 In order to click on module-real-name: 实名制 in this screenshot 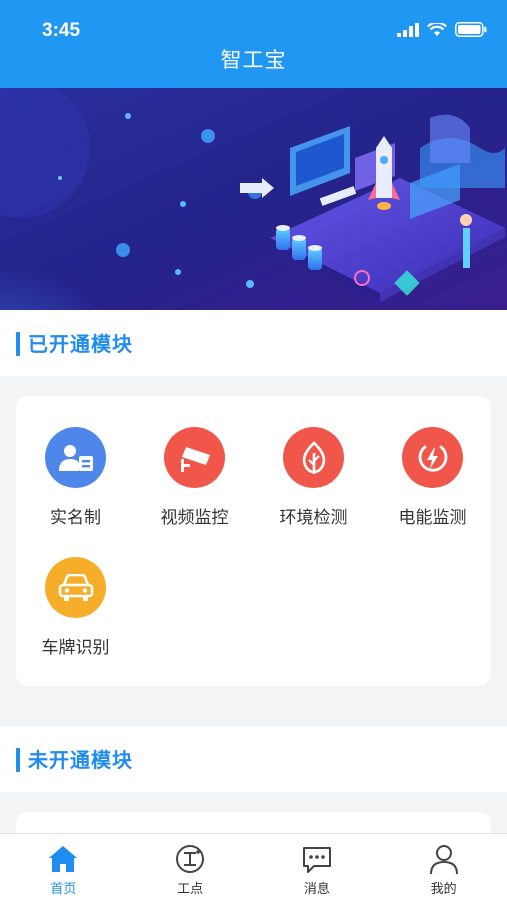, I will do `click(75, 487)`.